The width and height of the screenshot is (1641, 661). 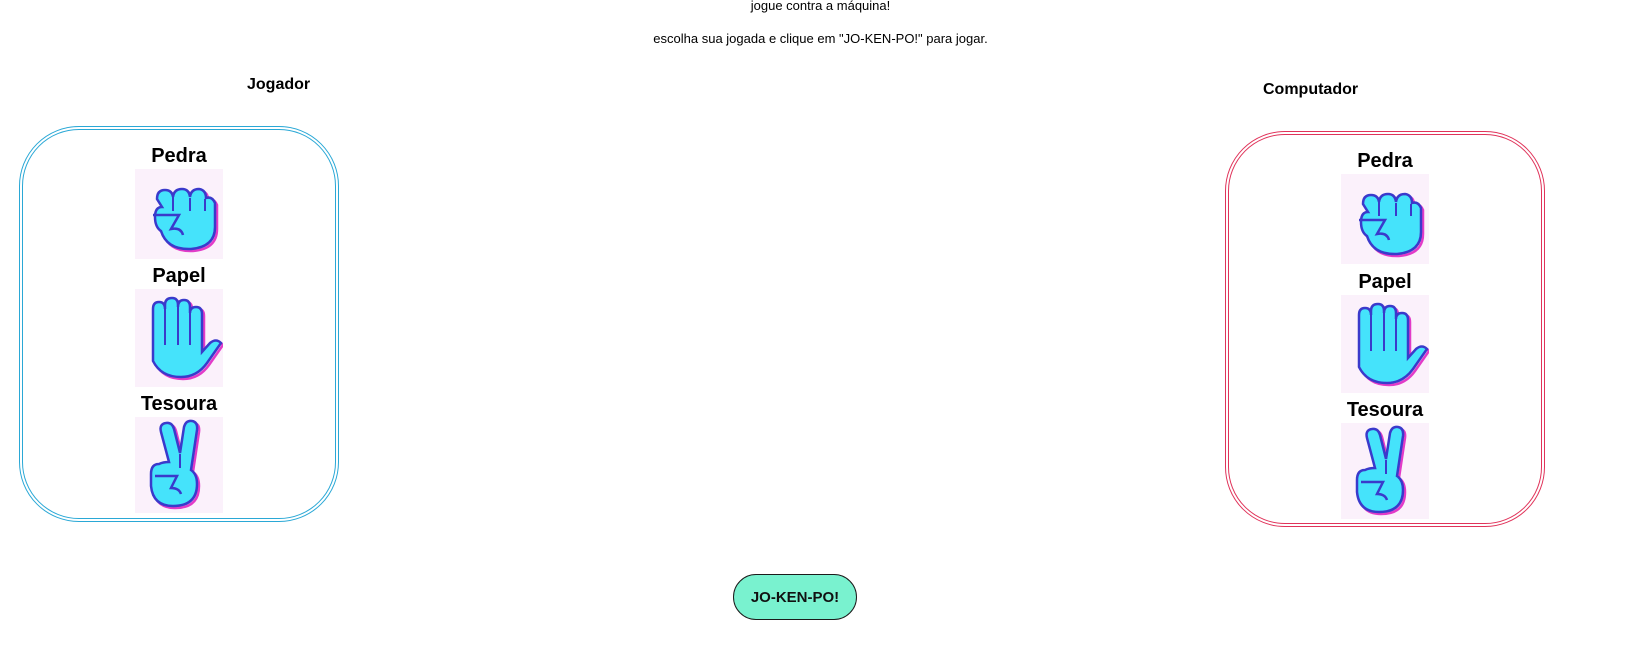 I want to click on player-choice-rock: Pedra, so click(x=179, y=202).